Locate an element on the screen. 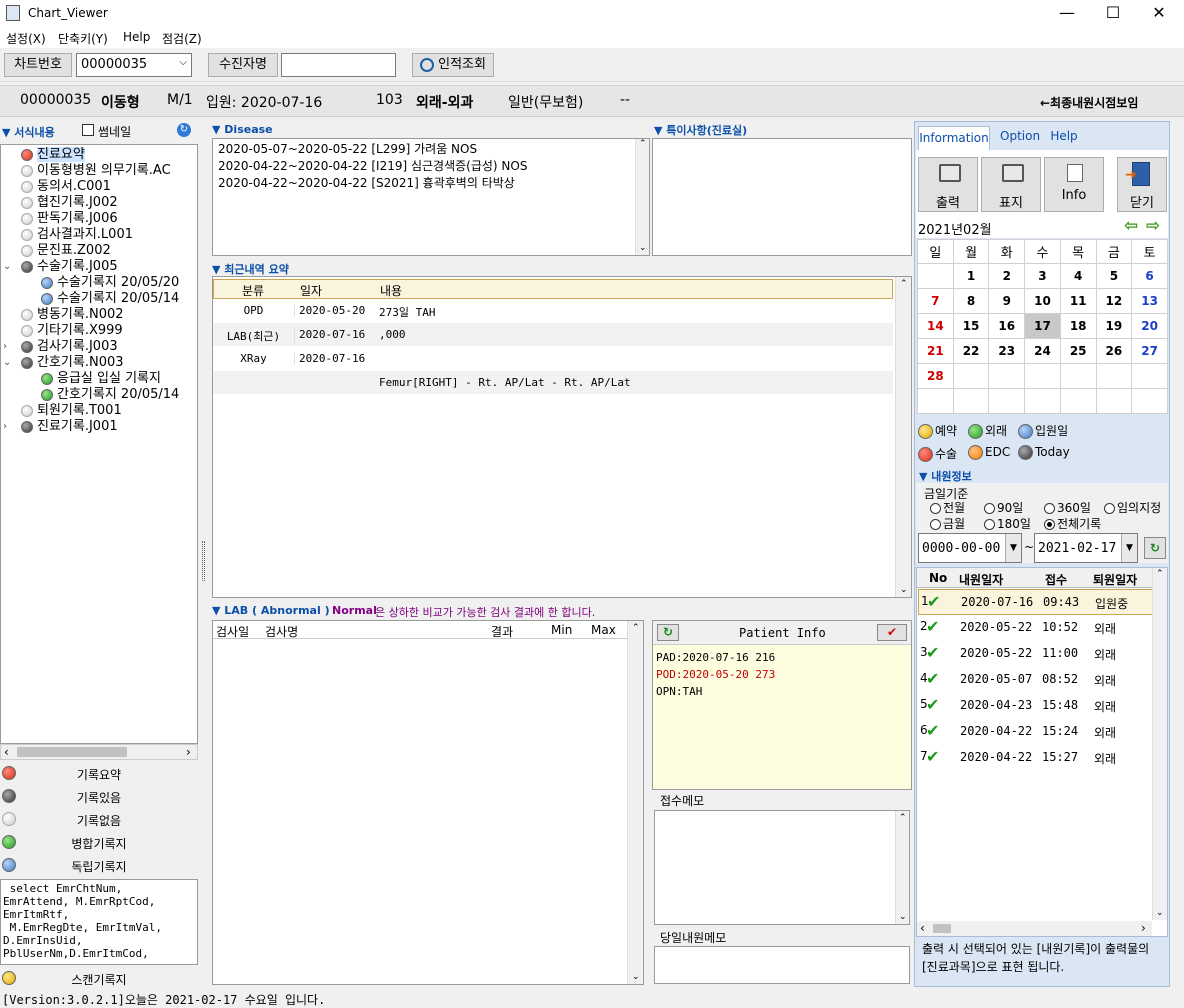 Image resolution: width=1184 pixels, height=1008 pixels. range-radio: 금월 is located at coordinates (947, 523).